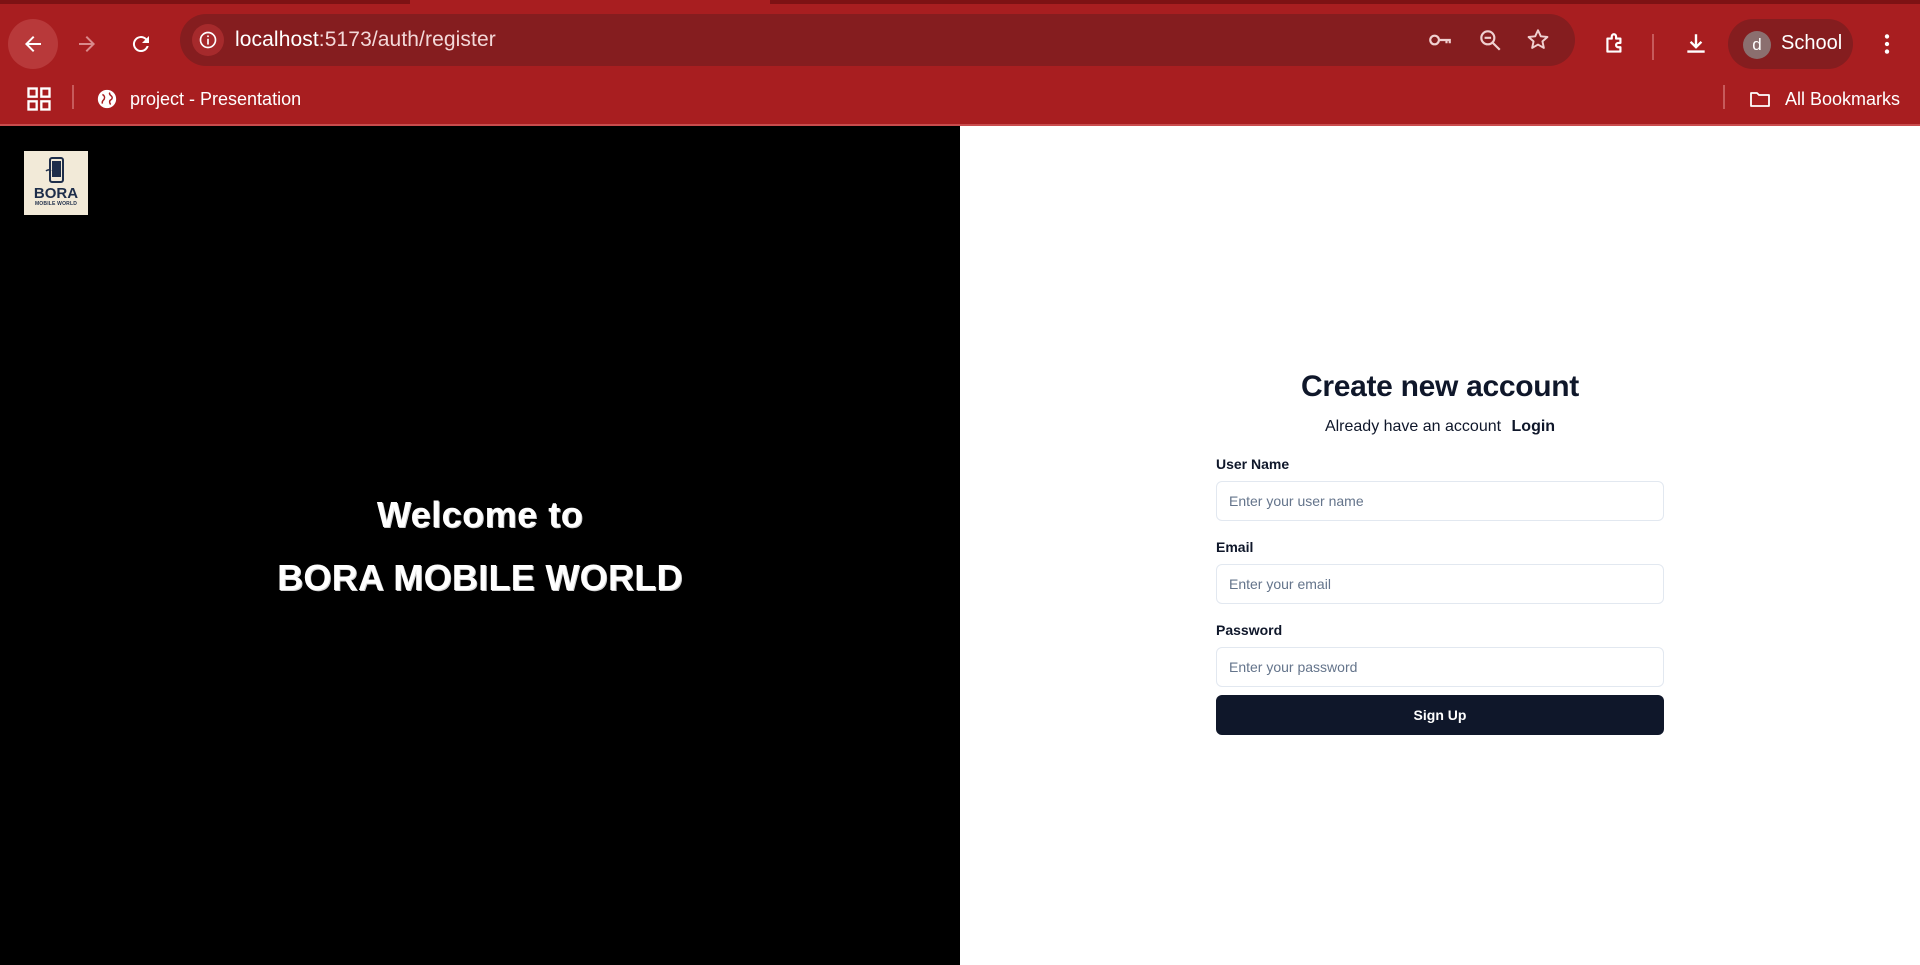  Describe the element at coordinates (960, 2) in the screenshot. I see `tab-strip` at that location.